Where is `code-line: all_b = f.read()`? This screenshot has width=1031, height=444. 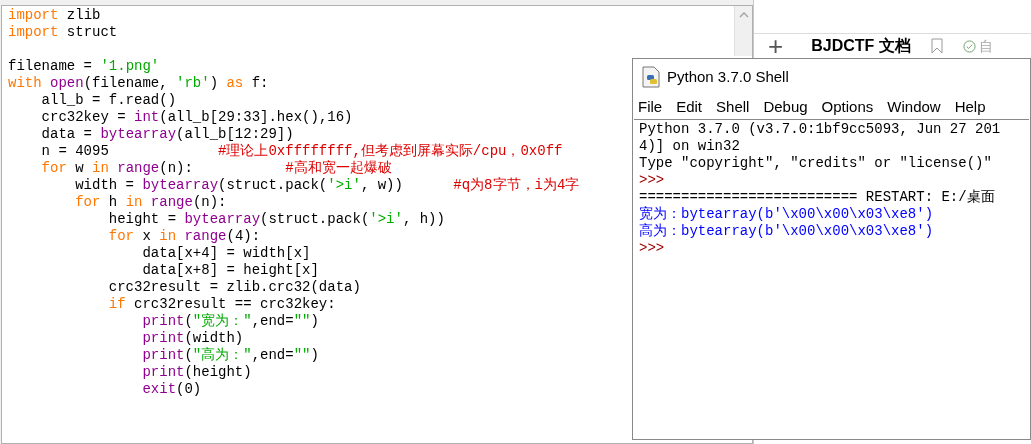 code-line: all_b = f.read() is located at coordinates (108, 100).